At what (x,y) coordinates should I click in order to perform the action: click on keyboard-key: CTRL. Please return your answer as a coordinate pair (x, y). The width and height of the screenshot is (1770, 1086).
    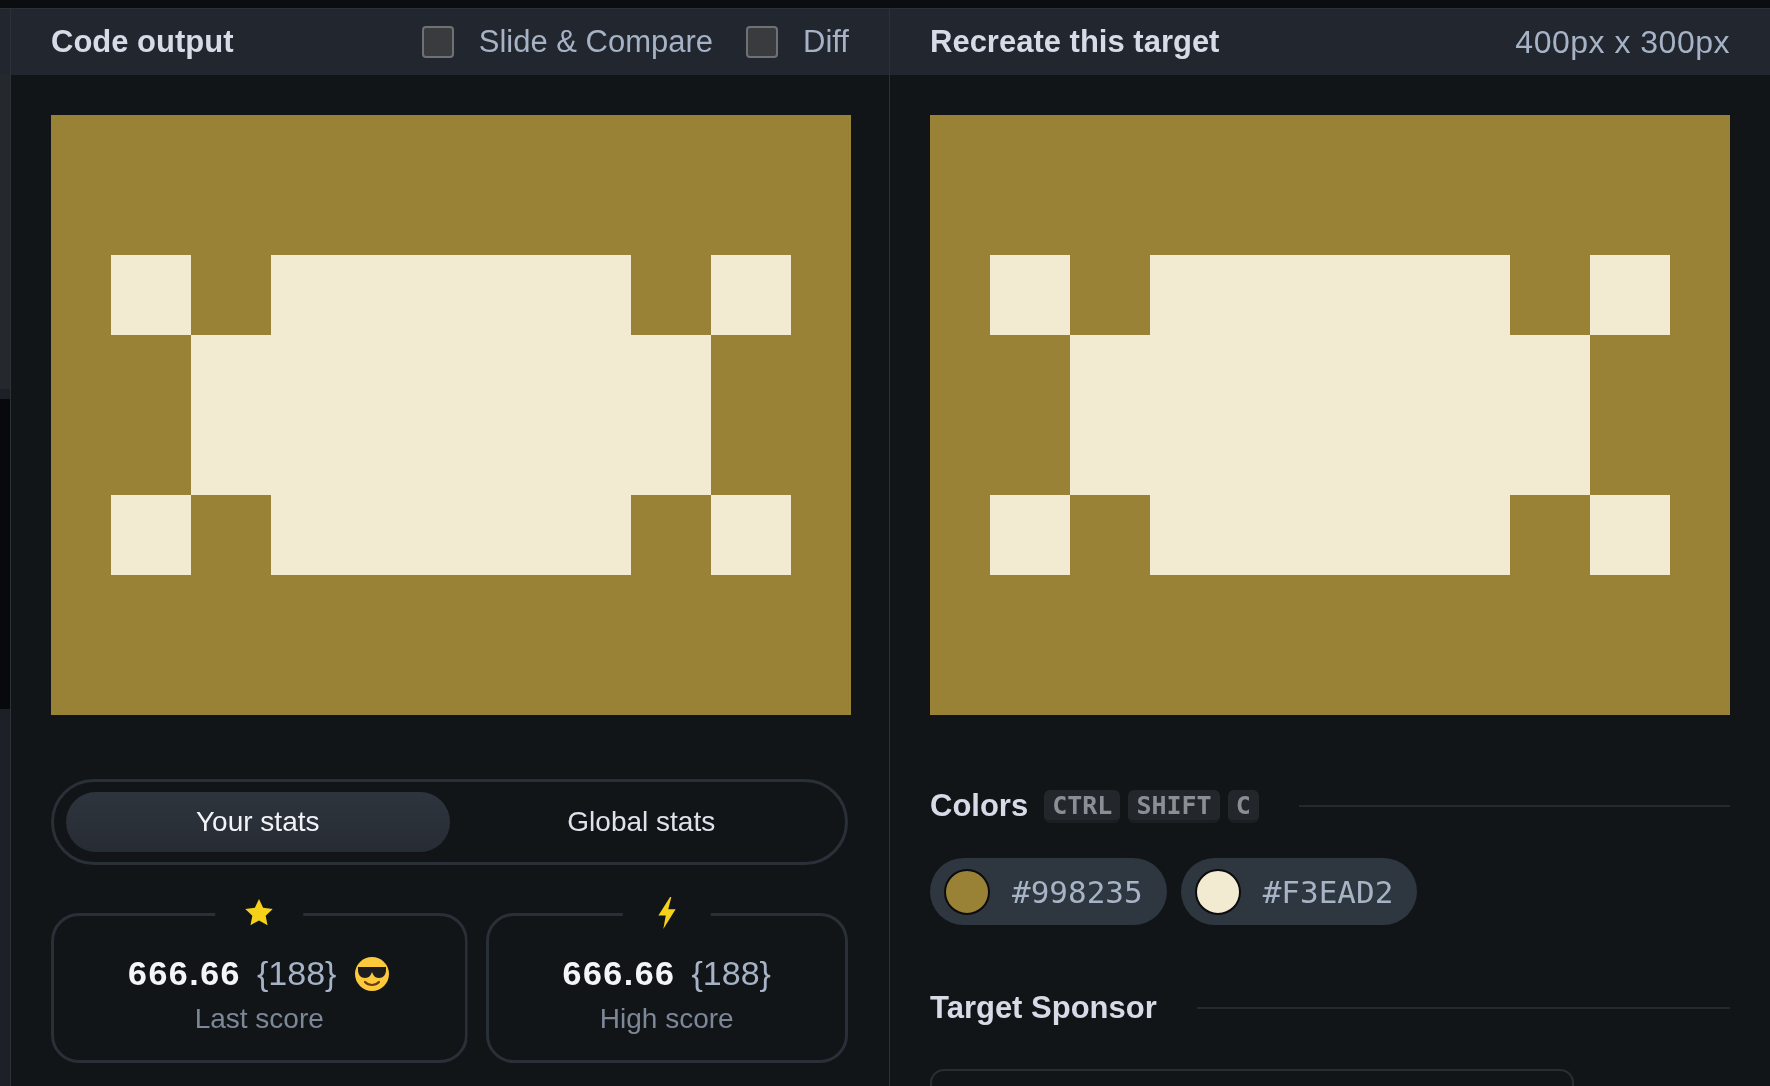
    Looking at the image, I should click on (1082, 806).